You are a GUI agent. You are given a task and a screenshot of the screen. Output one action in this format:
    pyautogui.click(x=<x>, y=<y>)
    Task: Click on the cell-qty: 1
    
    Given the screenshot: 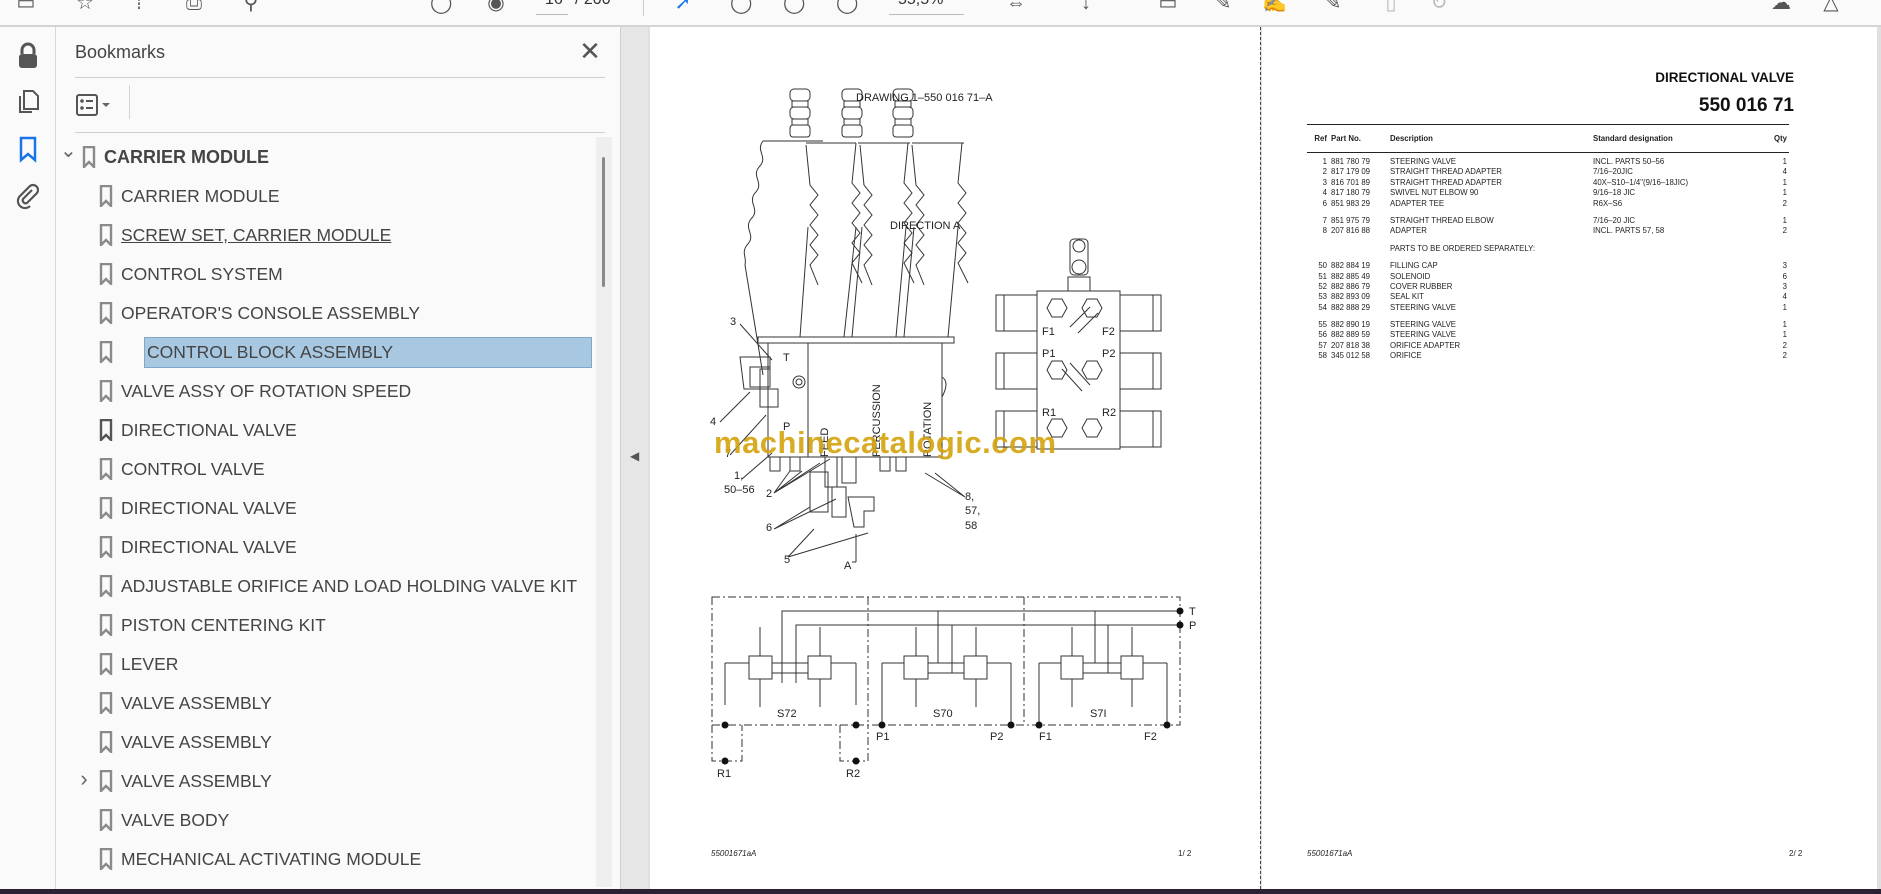 What is the action you would take?
    pyautogui.click(x=1784, y=182)
    